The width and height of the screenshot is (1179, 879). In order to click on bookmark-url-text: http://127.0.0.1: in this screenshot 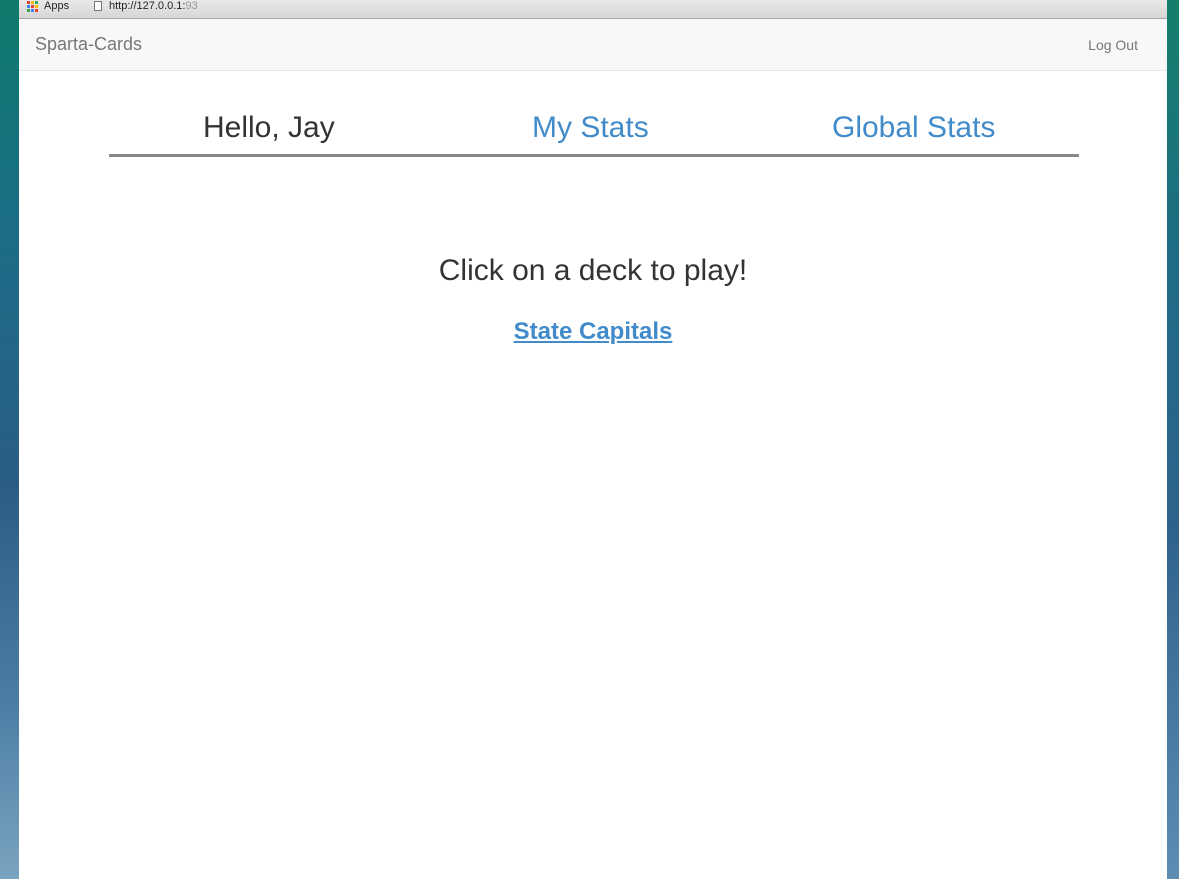, I will do `click(147, 6)`.